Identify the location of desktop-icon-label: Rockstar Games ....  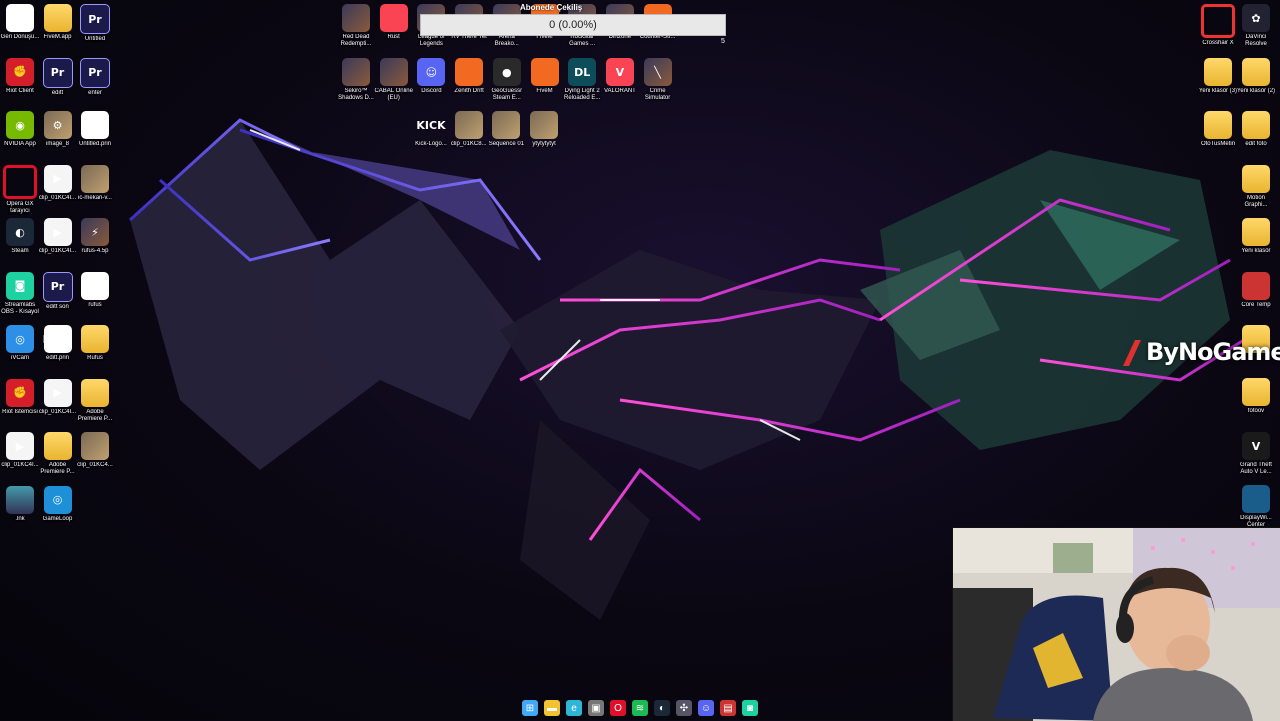
(582, 40).